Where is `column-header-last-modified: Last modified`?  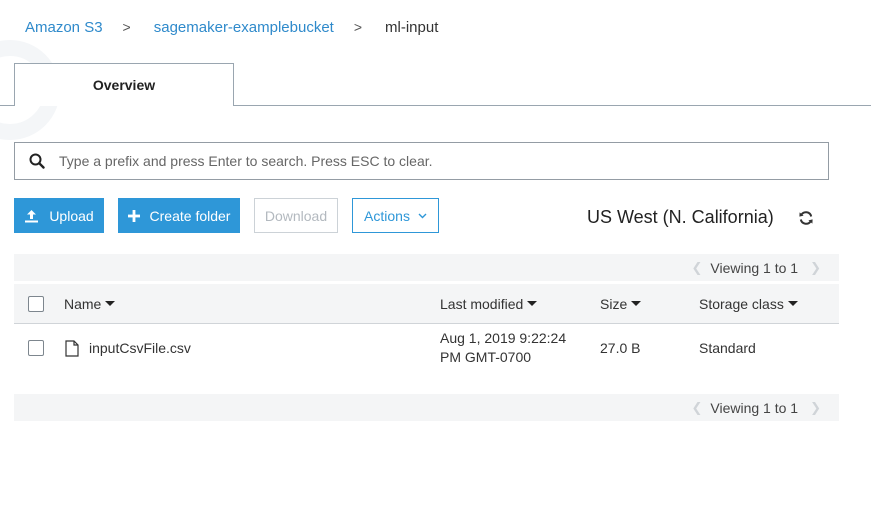
column-header-last-modified: Last modified is located at coordinates (489, 303).